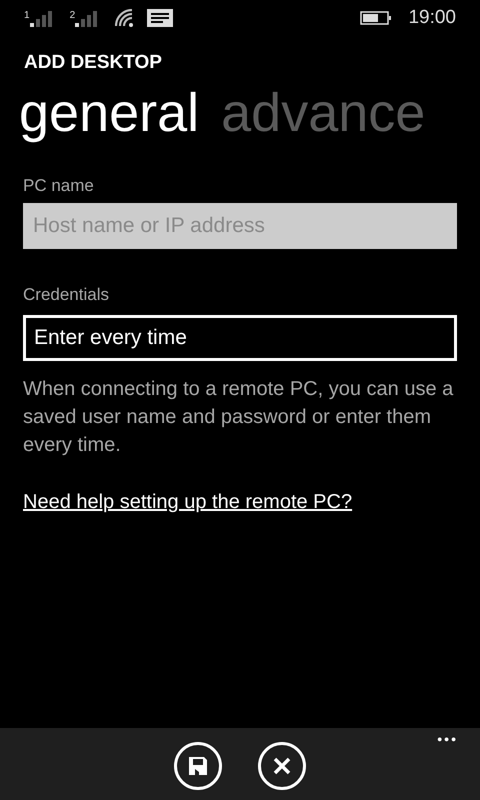 Image resolution: width=480 pixels, height=800 pixels. What do you see at coordinates (125, 18) in the screenshot?
I see `wifi-icon` at bounding box center [125, 18].